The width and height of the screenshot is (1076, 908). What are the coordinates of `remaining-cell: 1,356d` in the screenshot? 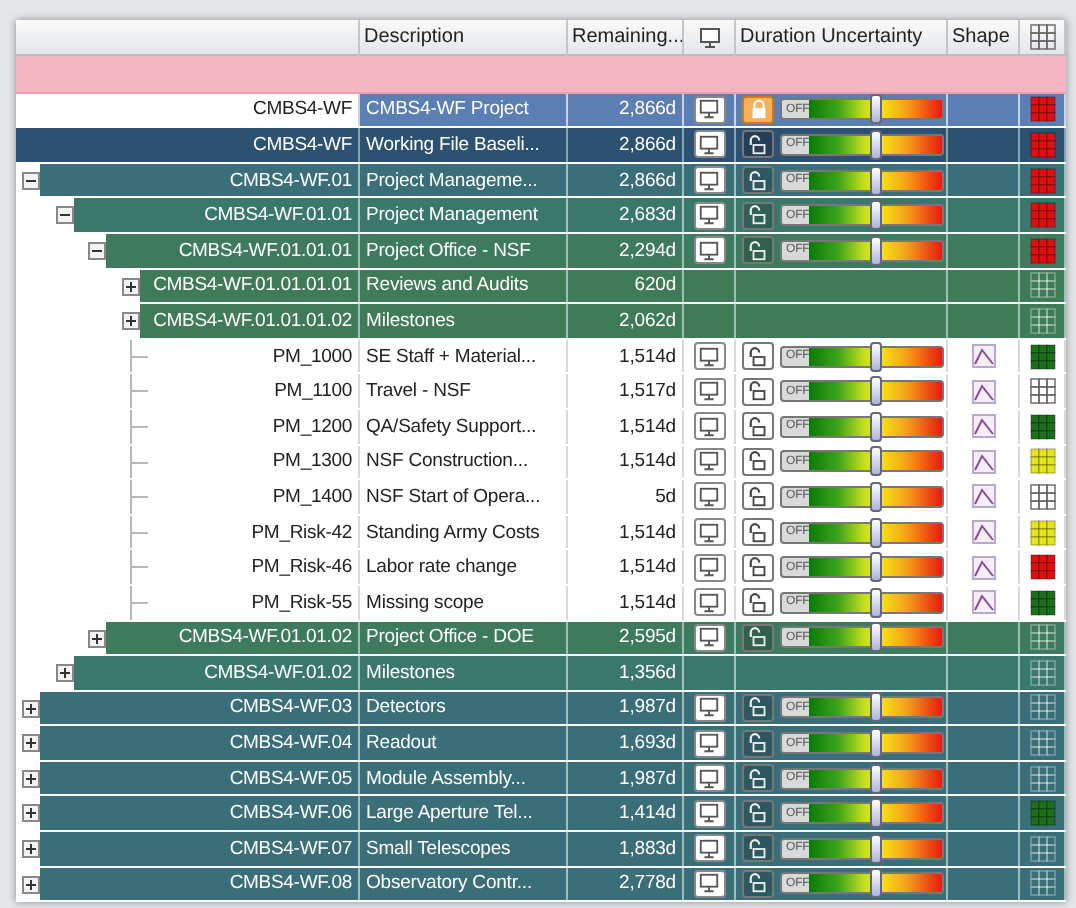 It's located at (626, 673).